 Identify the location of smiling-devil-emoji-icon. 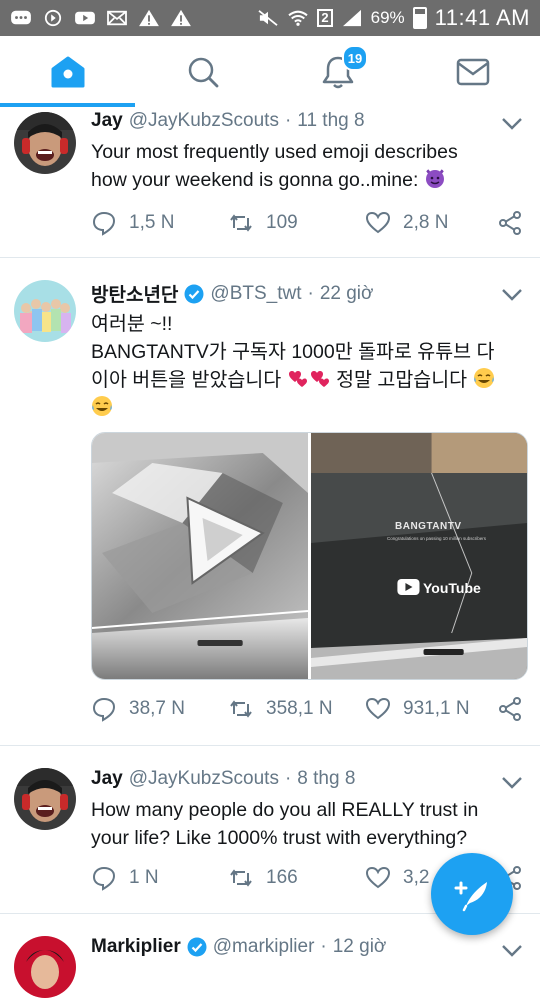
(434, 178).